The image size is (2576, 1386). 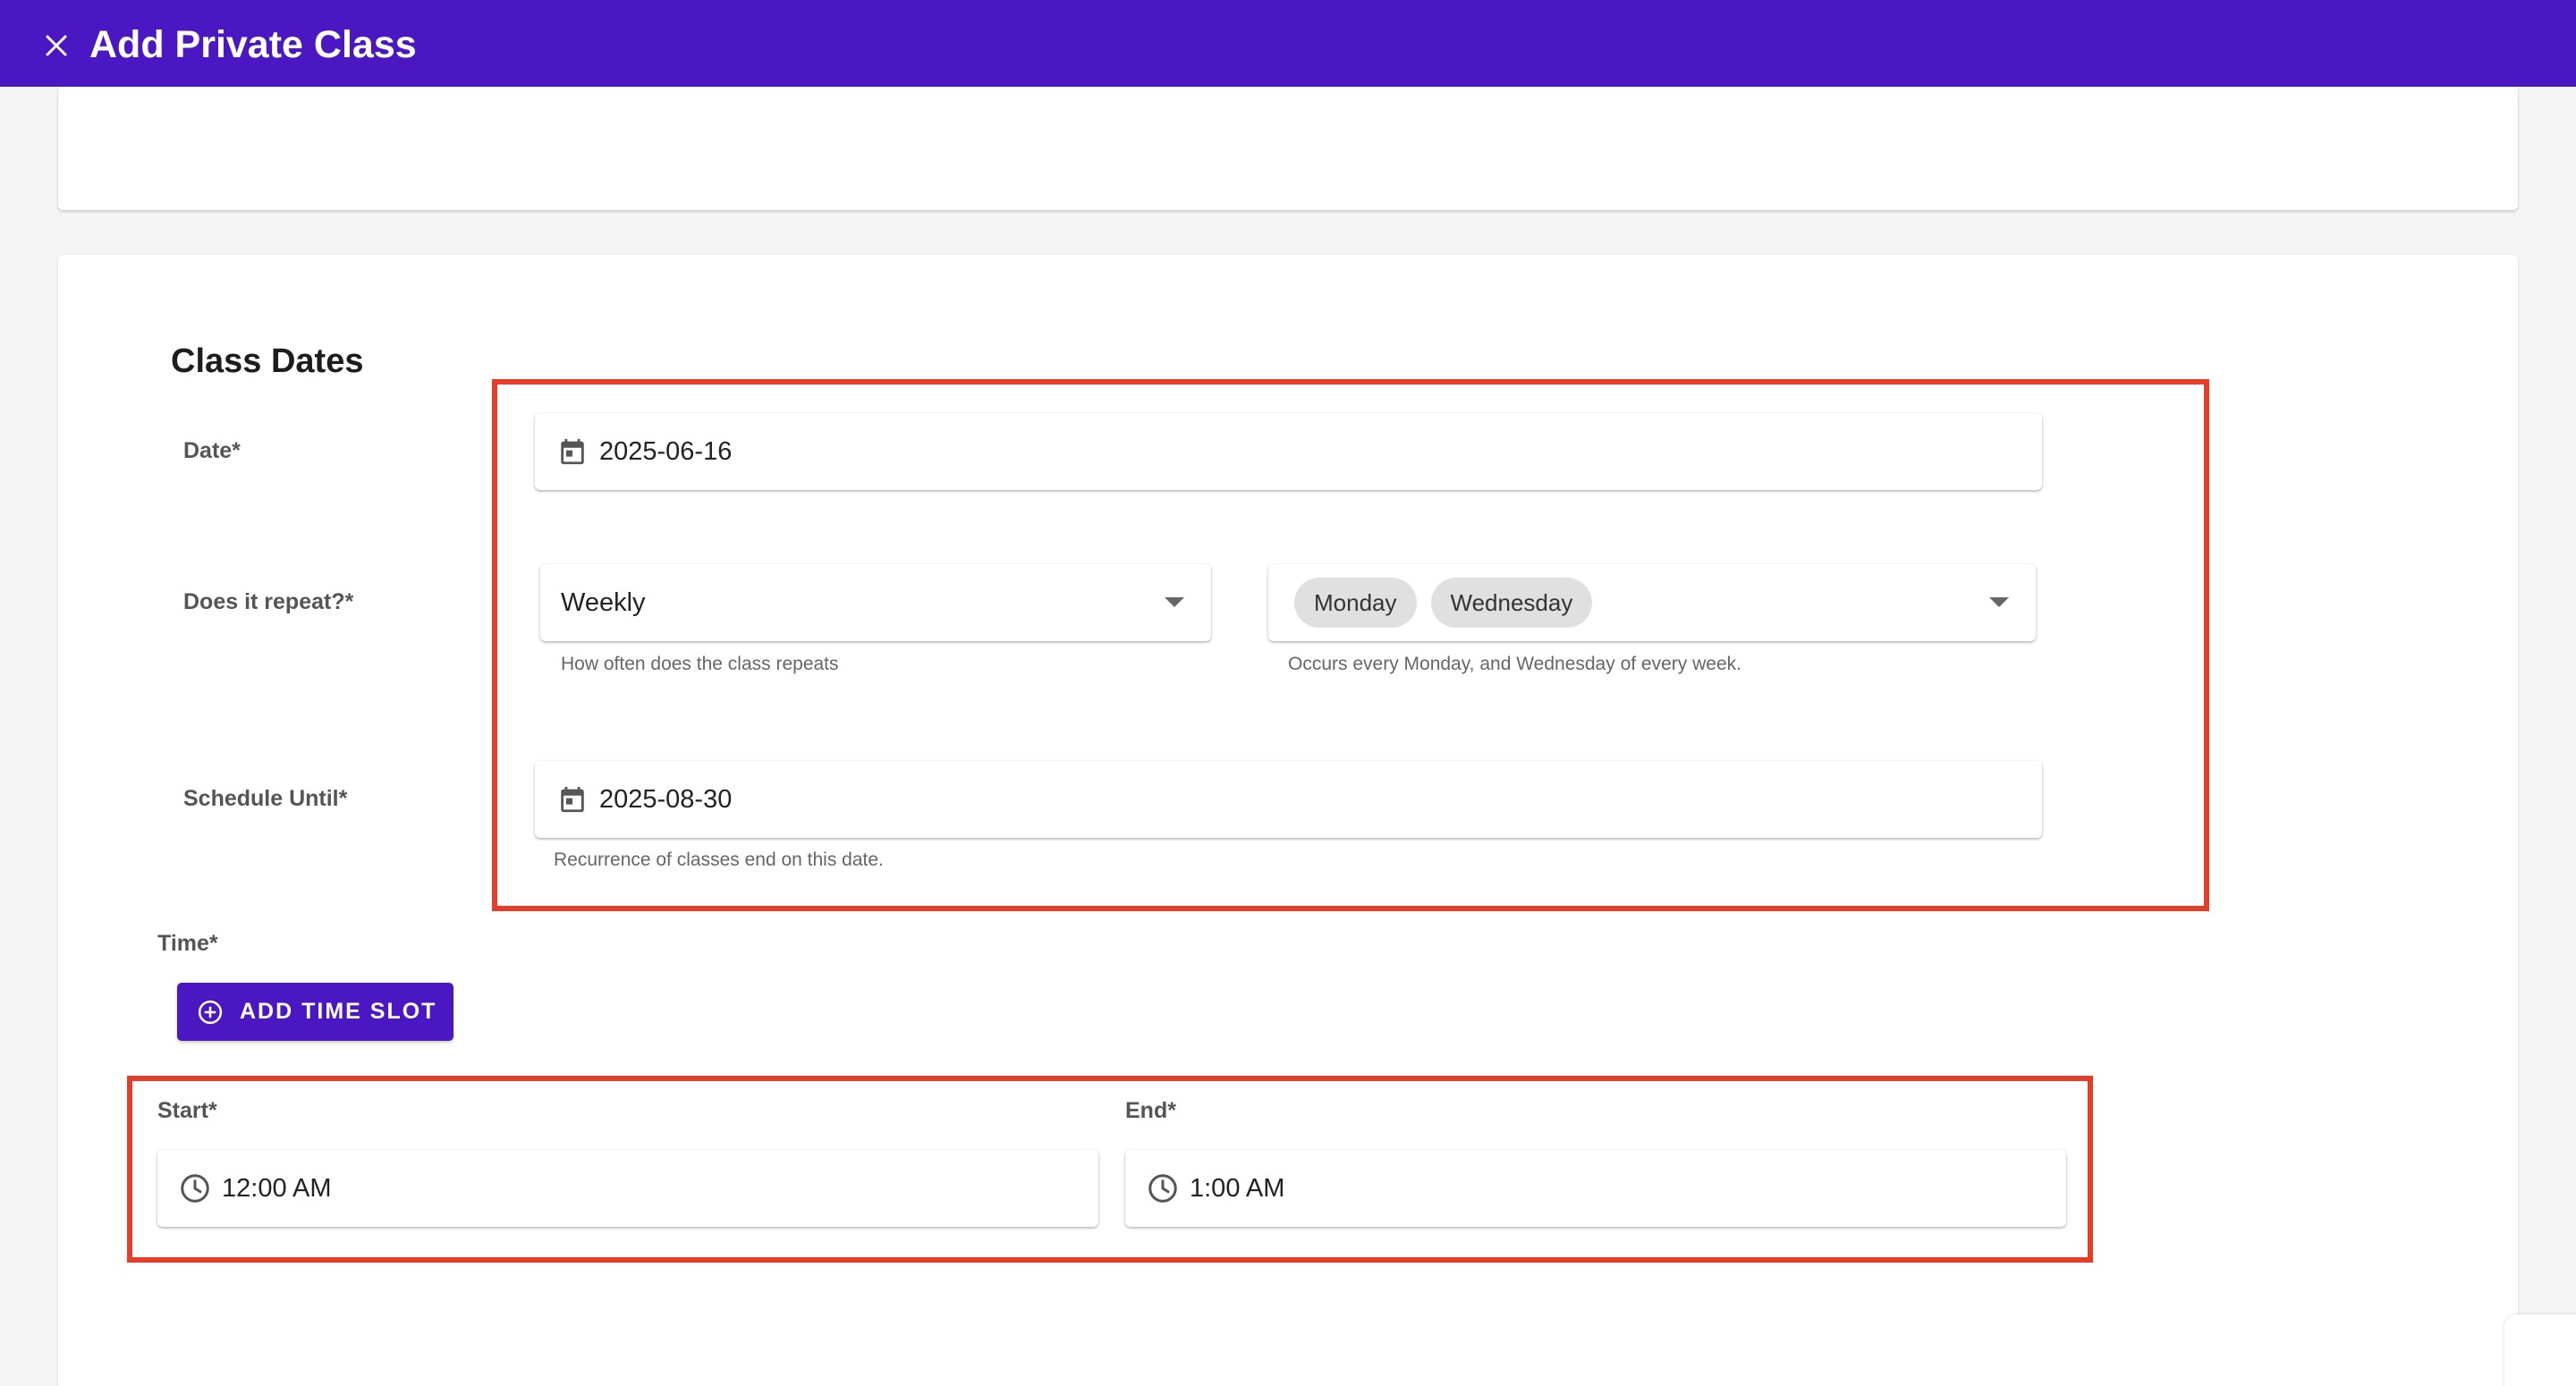 I want to click on app-bar: Add Private Class, so click(x=1288, y=43).